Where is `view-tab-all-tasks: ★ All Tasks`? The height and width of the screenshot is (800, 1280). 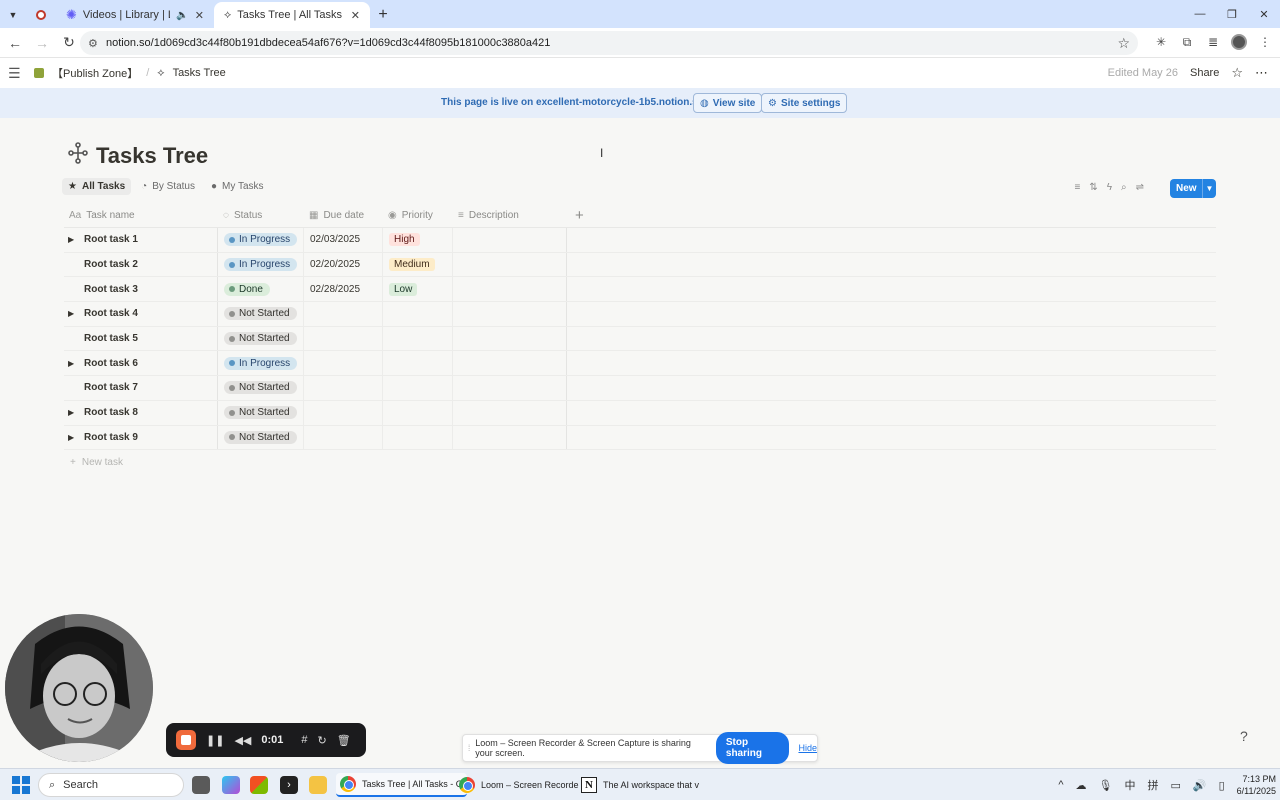
view-tab-all-tasks: ★ All Tasks is located at coordinates (97, 186).